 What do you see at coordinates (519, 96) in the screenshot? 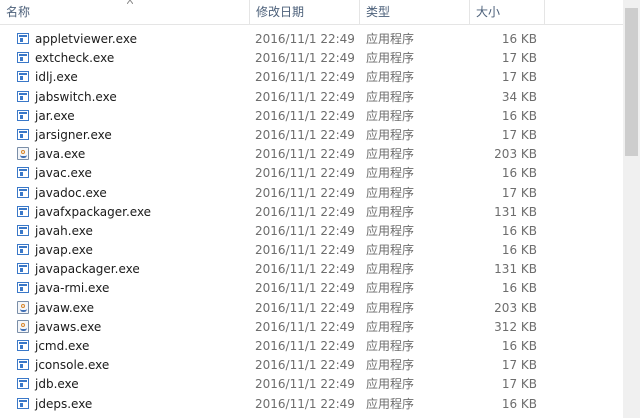
I see `file-size: 34 KB` at bounding box center [519, 96].